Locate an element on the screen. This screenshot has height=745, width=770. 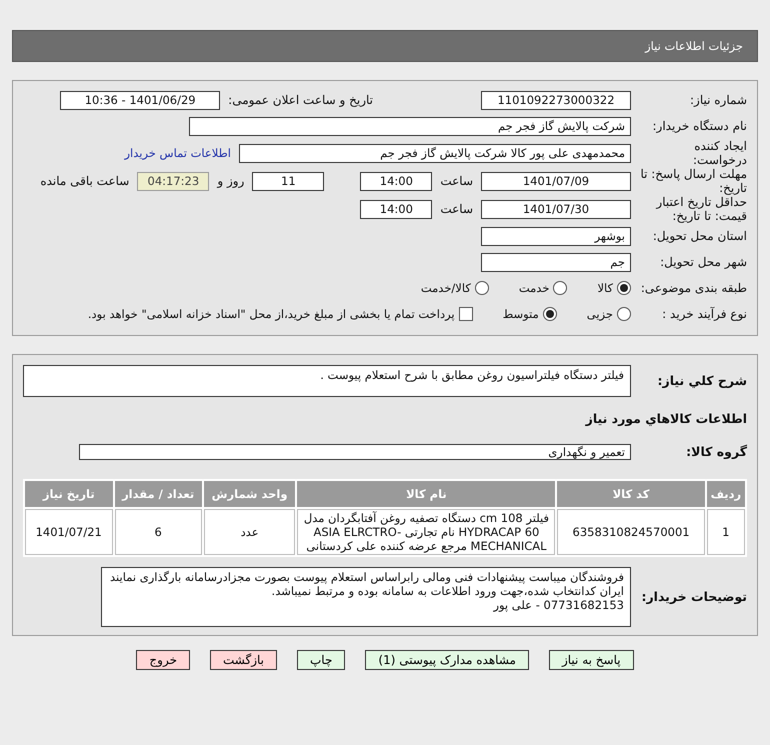
date-field: 1401/07/09 is located at coordinates (556, 181).